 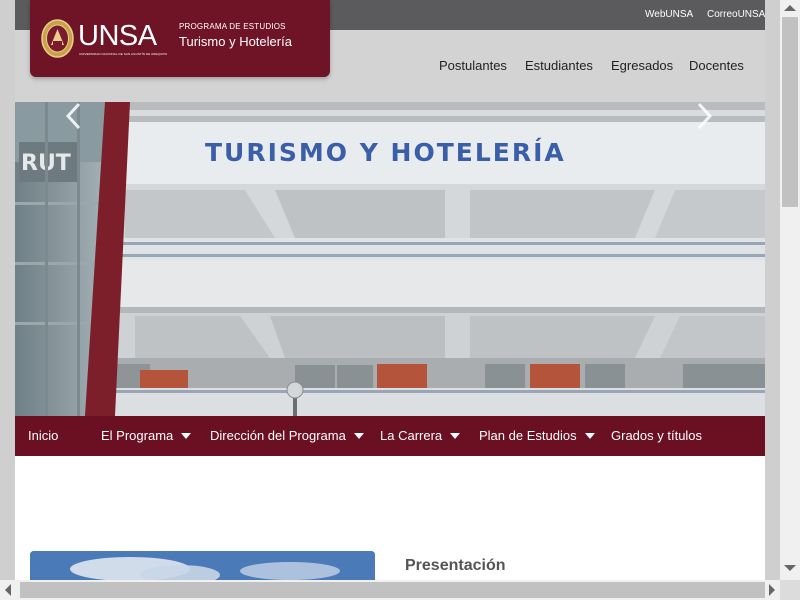 I want to click on menu-grados-y-titulos: Grados y títulos, so click(x=656, y=435).